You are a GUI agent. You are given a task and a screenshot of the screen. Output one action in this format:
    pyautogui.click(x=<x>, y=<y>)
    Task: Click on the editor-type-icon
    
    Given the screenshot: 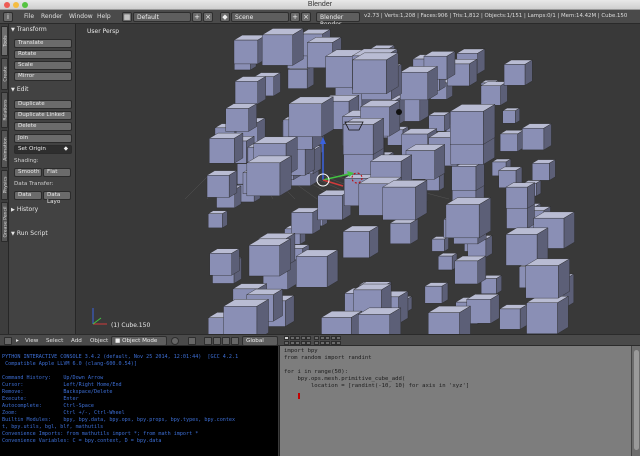 What is the action you would take?
    pyautogui.click(x=8, y=341)
    